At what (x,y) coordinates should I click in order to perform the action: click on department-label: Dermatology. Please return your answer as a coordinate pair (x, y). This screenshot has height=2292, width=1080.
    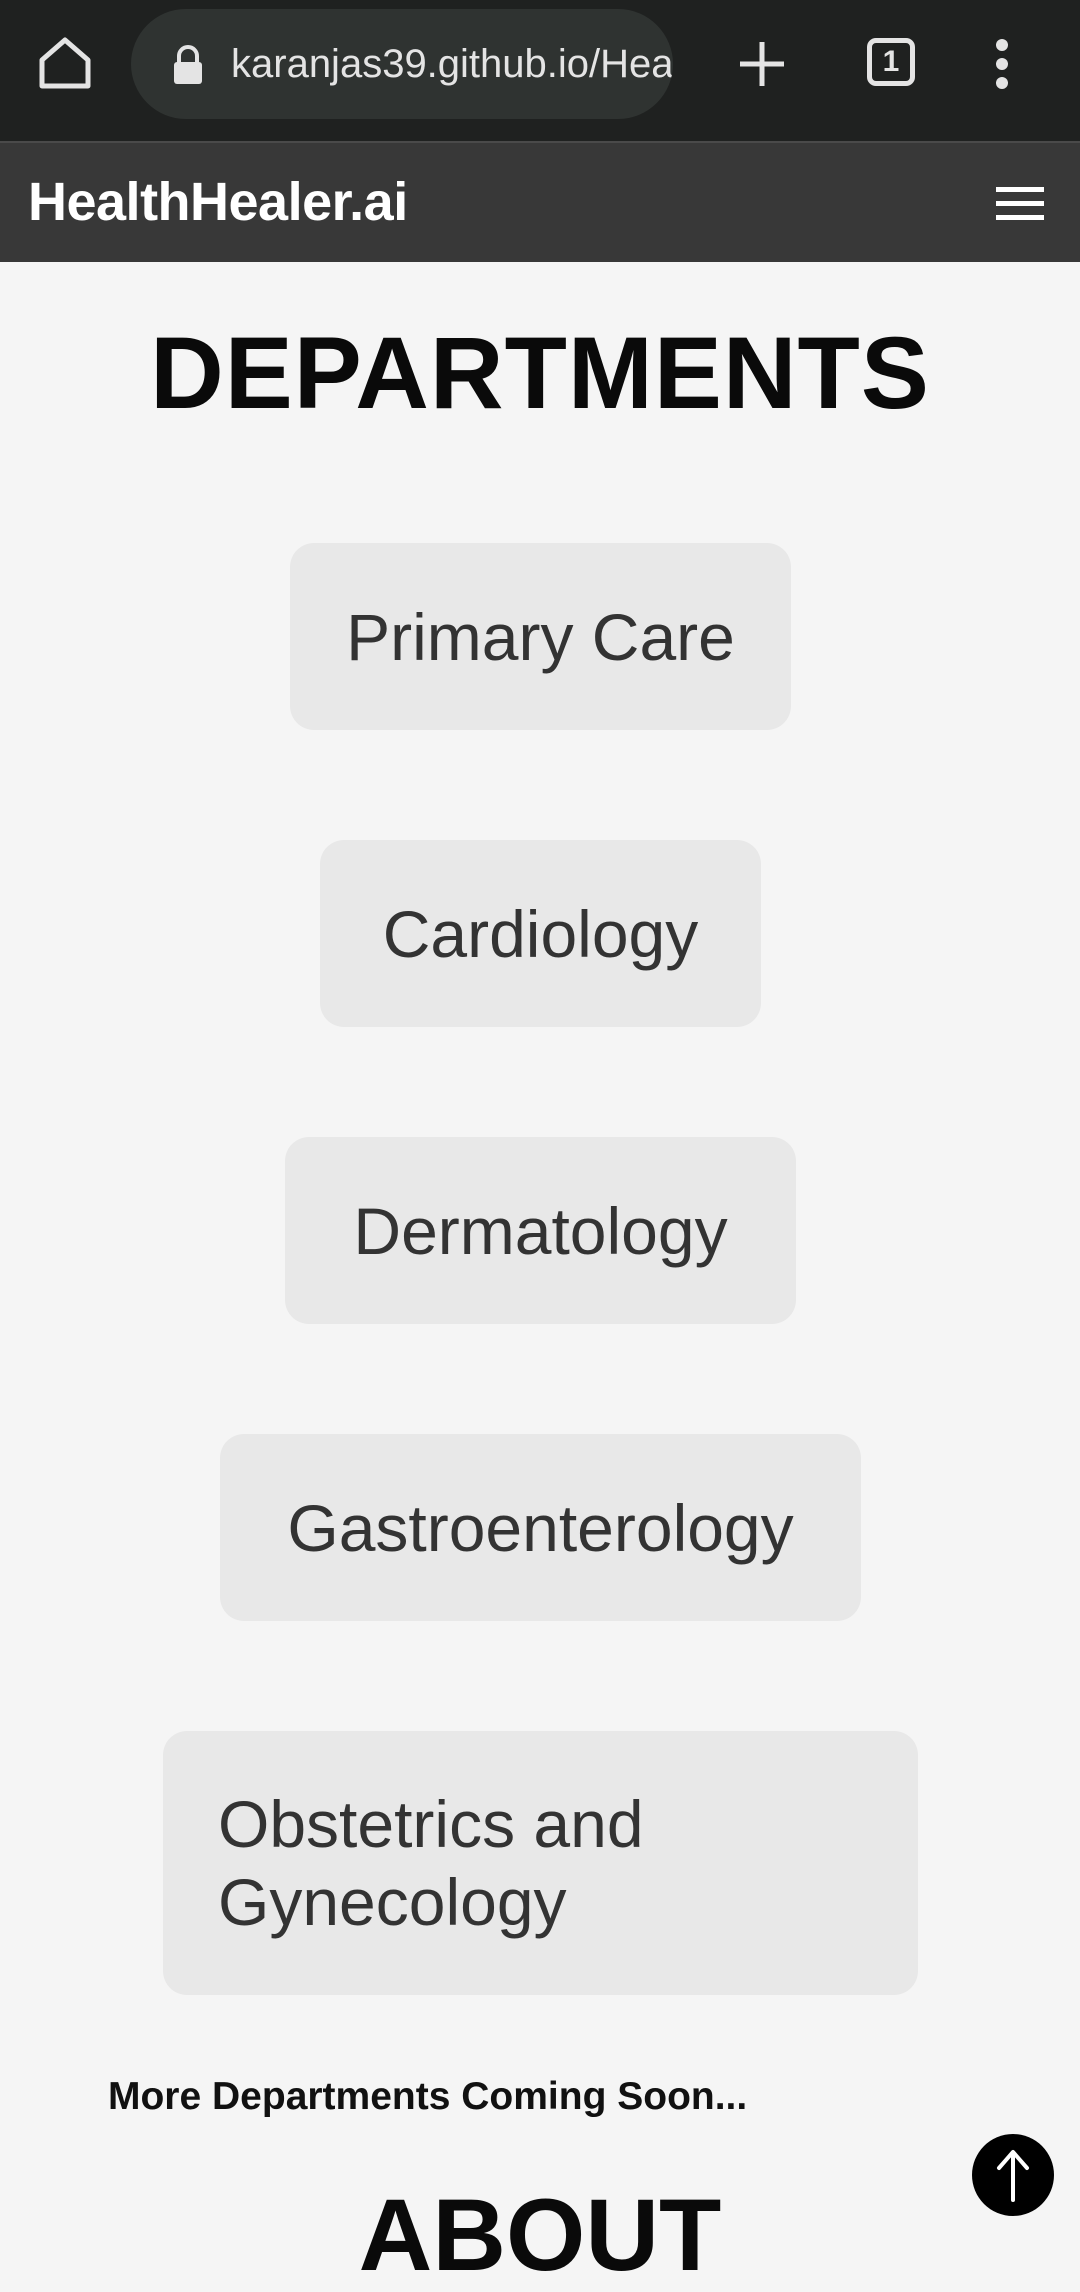
    Looking at the image, I should click on (540, 1230).